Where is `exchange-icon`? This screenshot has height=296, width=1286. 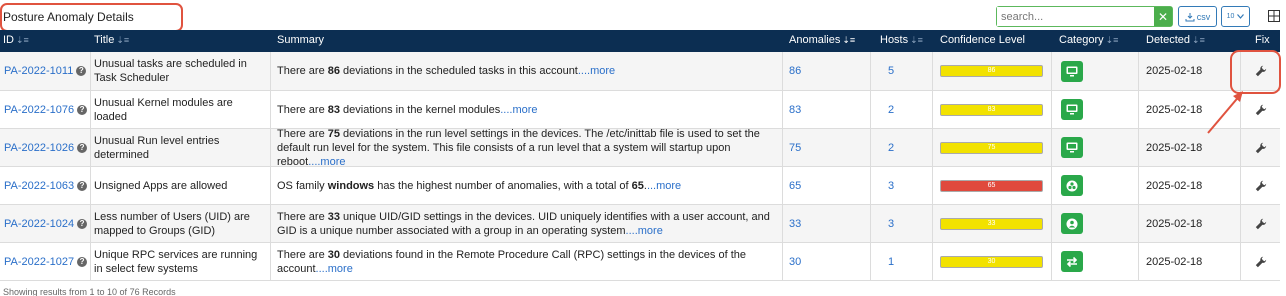 exchange-icon is located at coordinates (1072, 262).